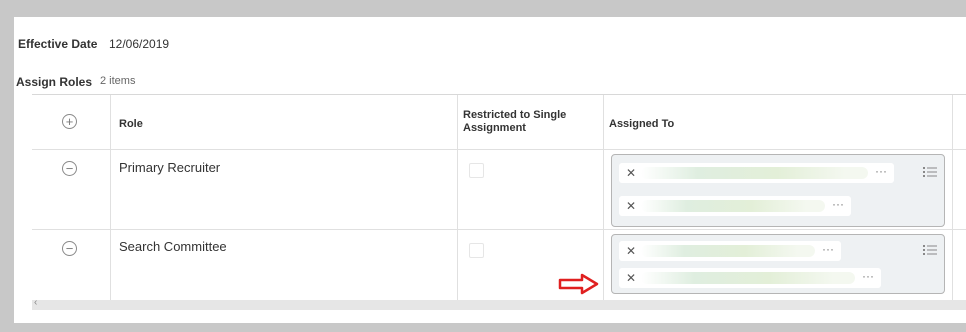 This screenshot has height=332, width=966. I want to click on add-row-button: +, so click(69, 121).